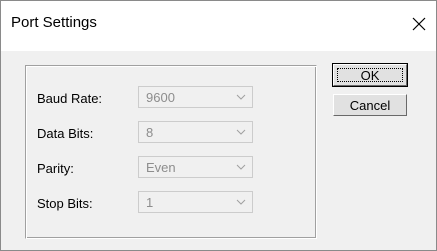  What do you see at coordinates (55, 168) in the screenshot?
I see `parity-label: Parity:` at bounding box center [55, 168].